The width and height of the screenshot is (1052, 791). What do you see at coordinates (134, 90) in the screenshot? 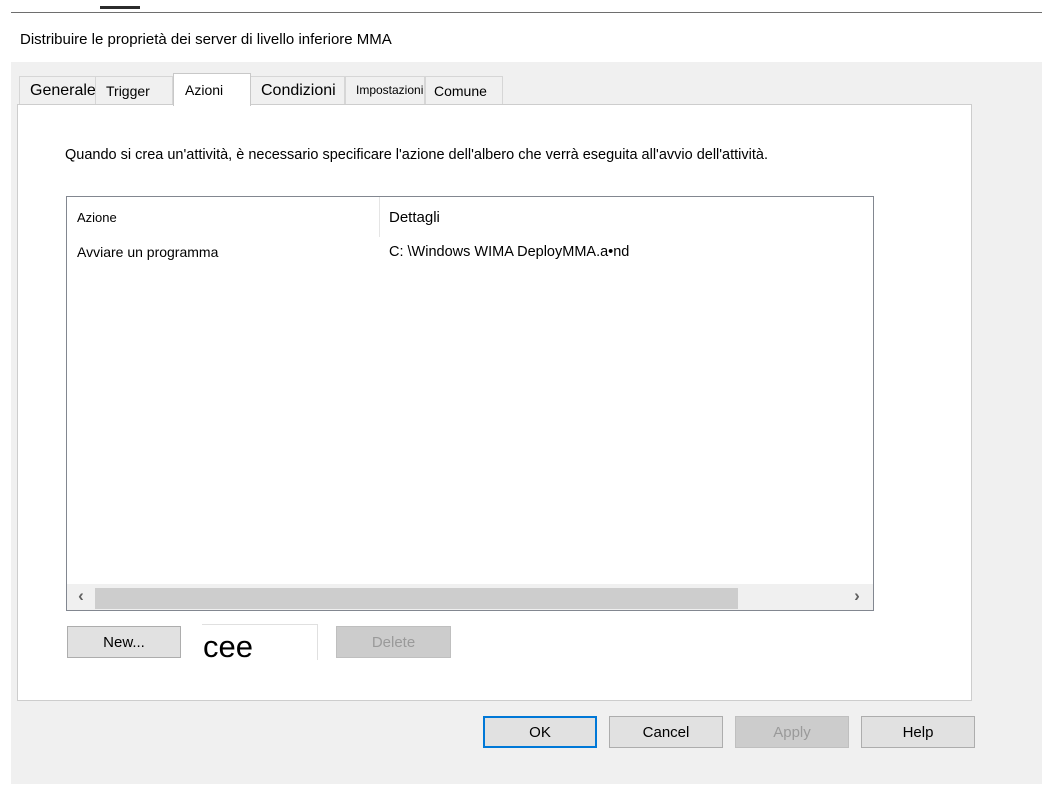
I see `tab-trigger: Trigger` at bounding box center [134, 90].